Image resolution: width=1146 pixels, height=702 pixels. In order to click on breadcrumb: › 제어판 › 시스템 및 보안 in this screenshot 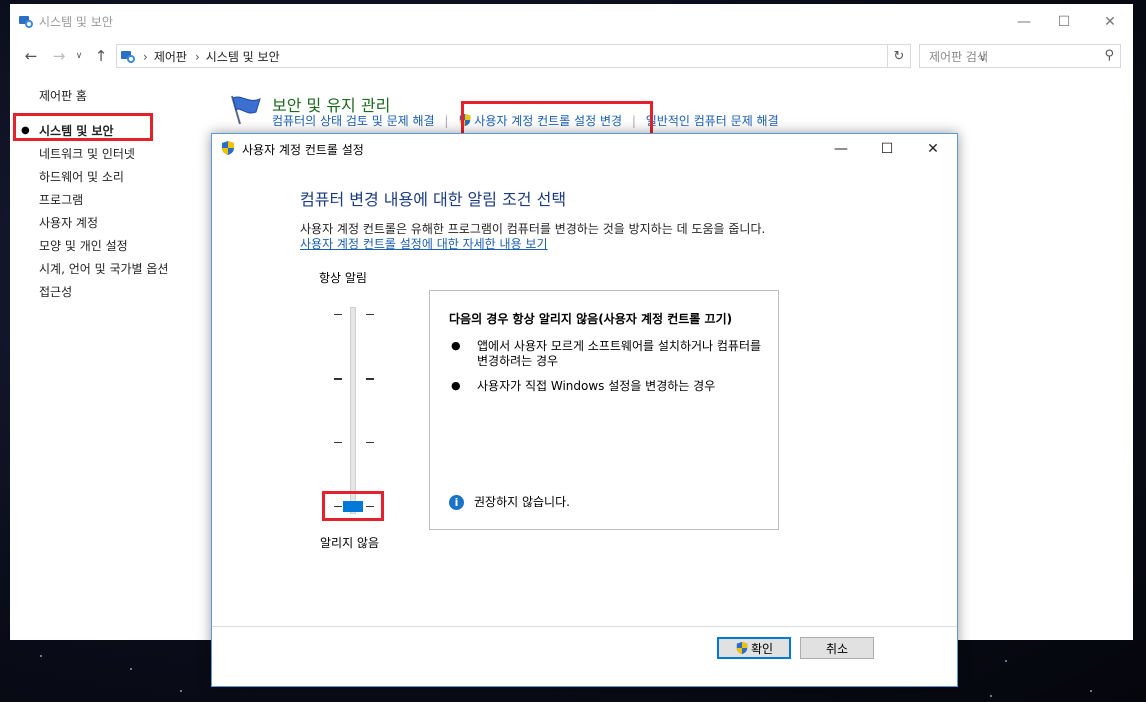, I will do `click(213, 56)`.